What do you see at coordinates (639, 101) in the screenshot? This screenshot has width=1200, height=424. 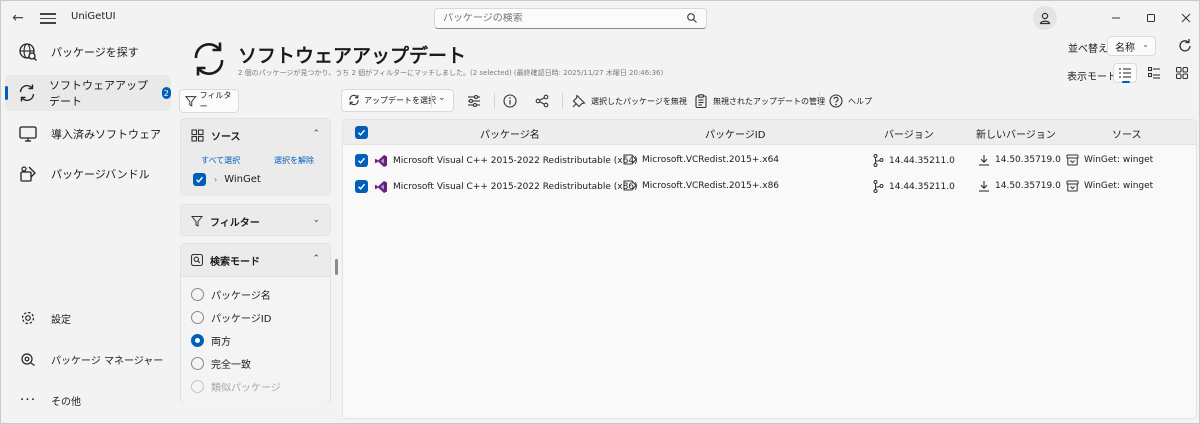 I see `ignore-selected-label: 選択したパッケージを無視` at bounding box center [639, 101].